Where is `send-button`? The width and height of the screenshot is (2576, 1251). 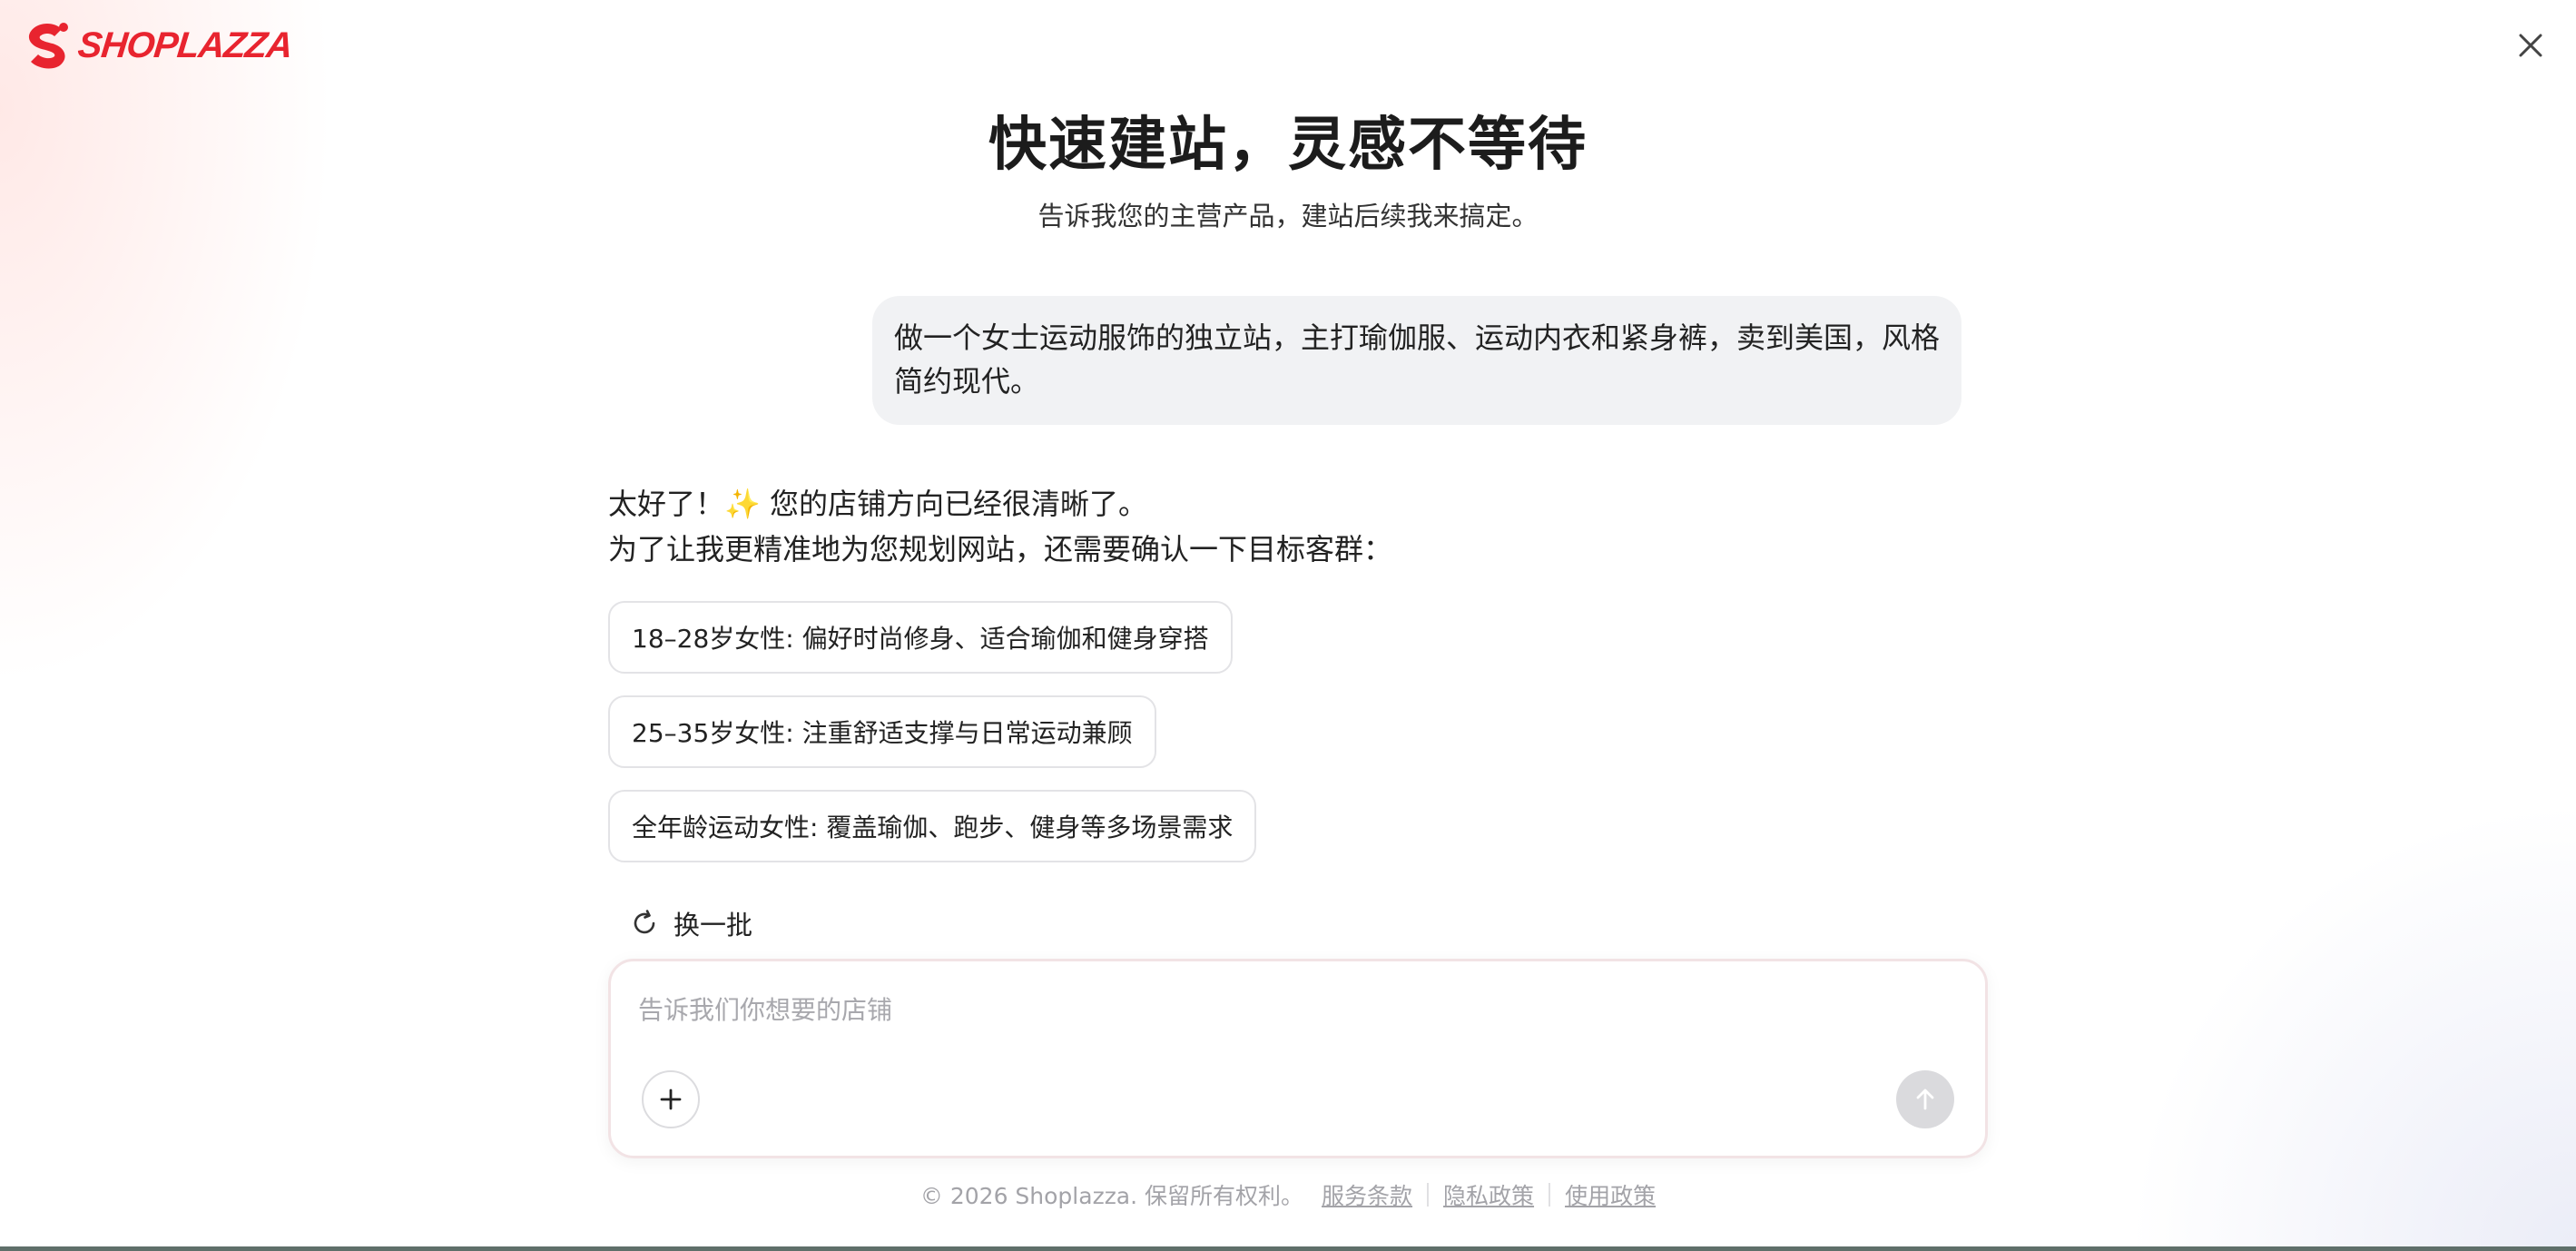 send-button is located at coordinates (1925, 1099).